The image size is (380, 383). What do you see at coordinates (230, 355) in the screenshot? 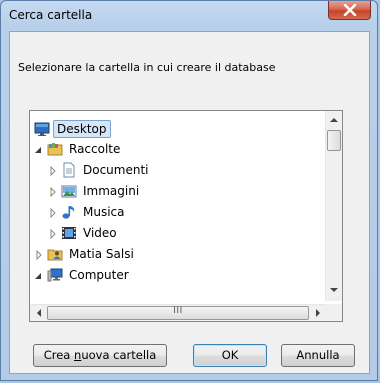
I see `ok-button: OK` at bounding box center [230, 355].